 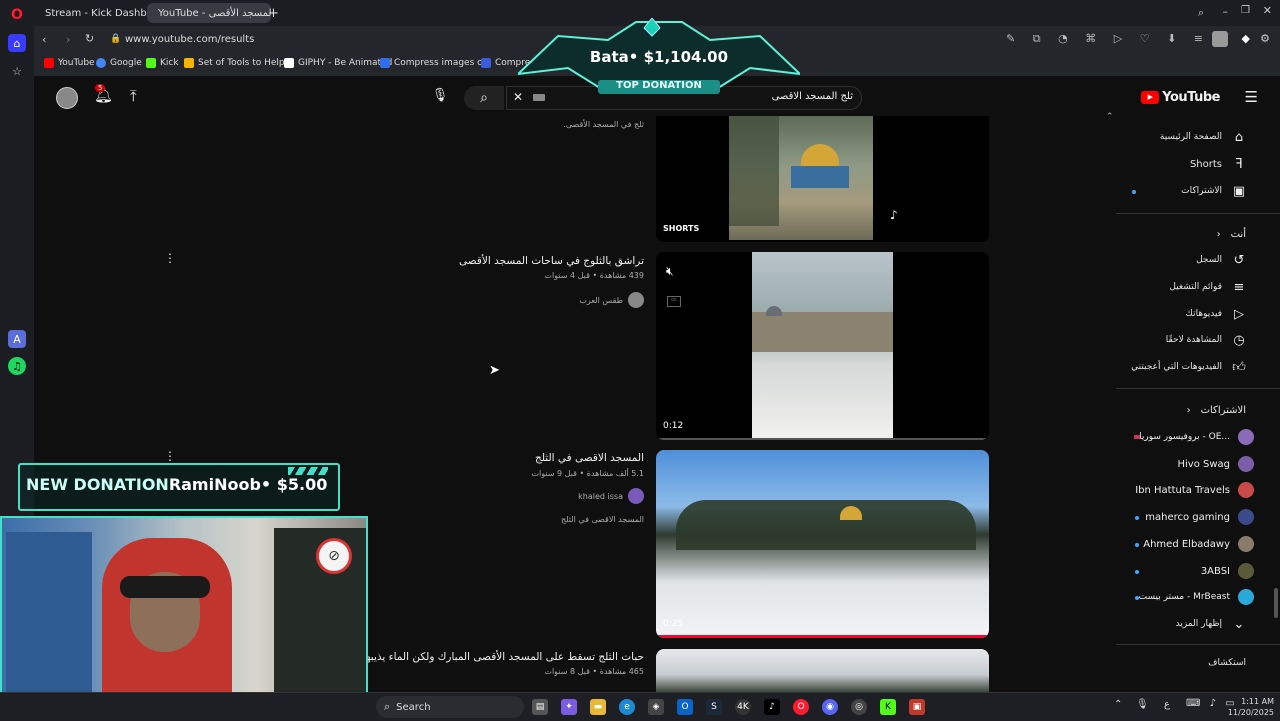 I want to click on trees-shape, so click(x=826, y=525).